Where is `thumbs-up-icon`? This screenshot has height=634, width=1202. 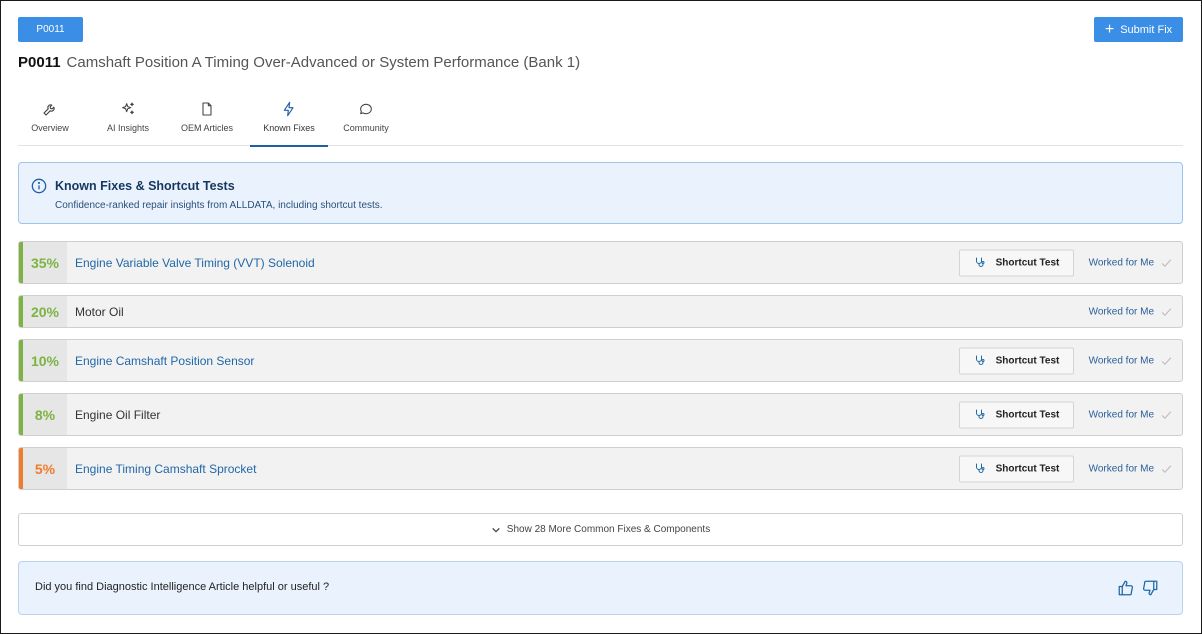
thumbs-up-icon is located at coordinates (1126, 588).